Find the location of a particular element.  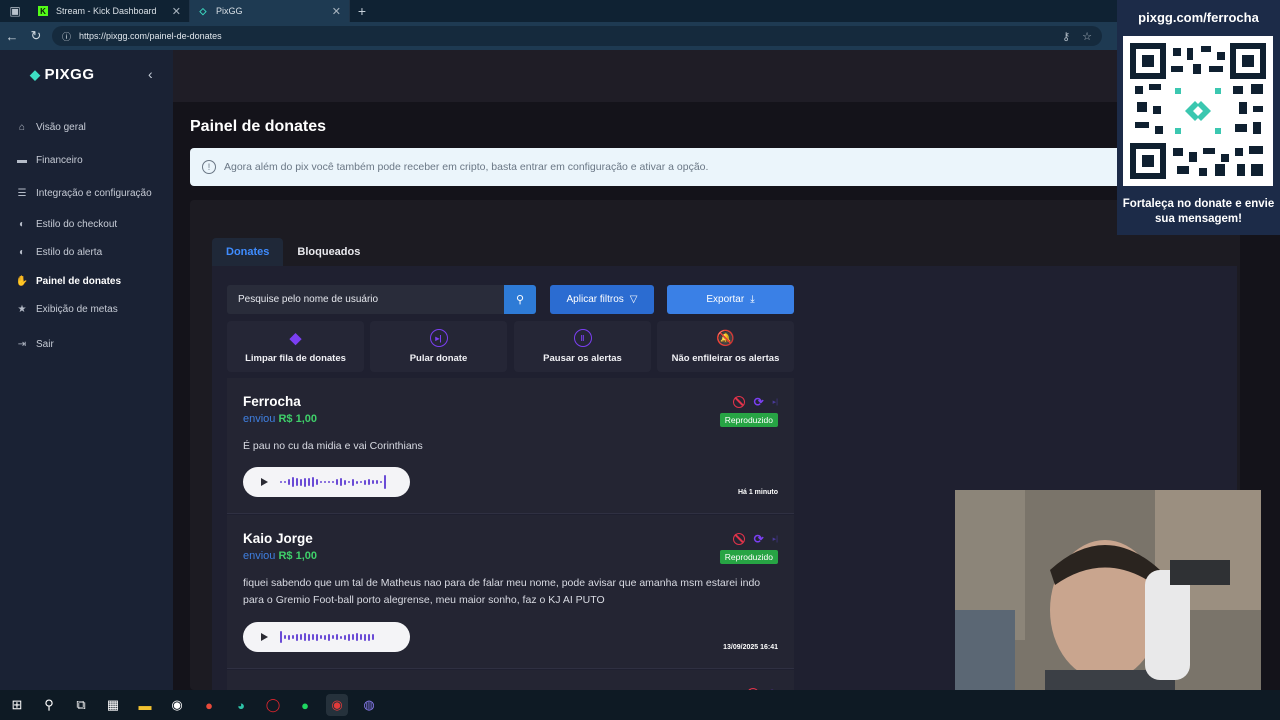

search-icon: ⚲ is located at coordinates (49, 705).